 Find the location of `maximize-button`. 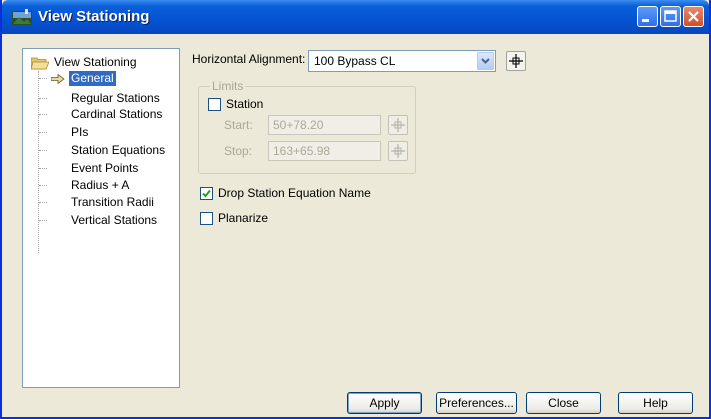

maximize-button is located at coordinates (670, 16).